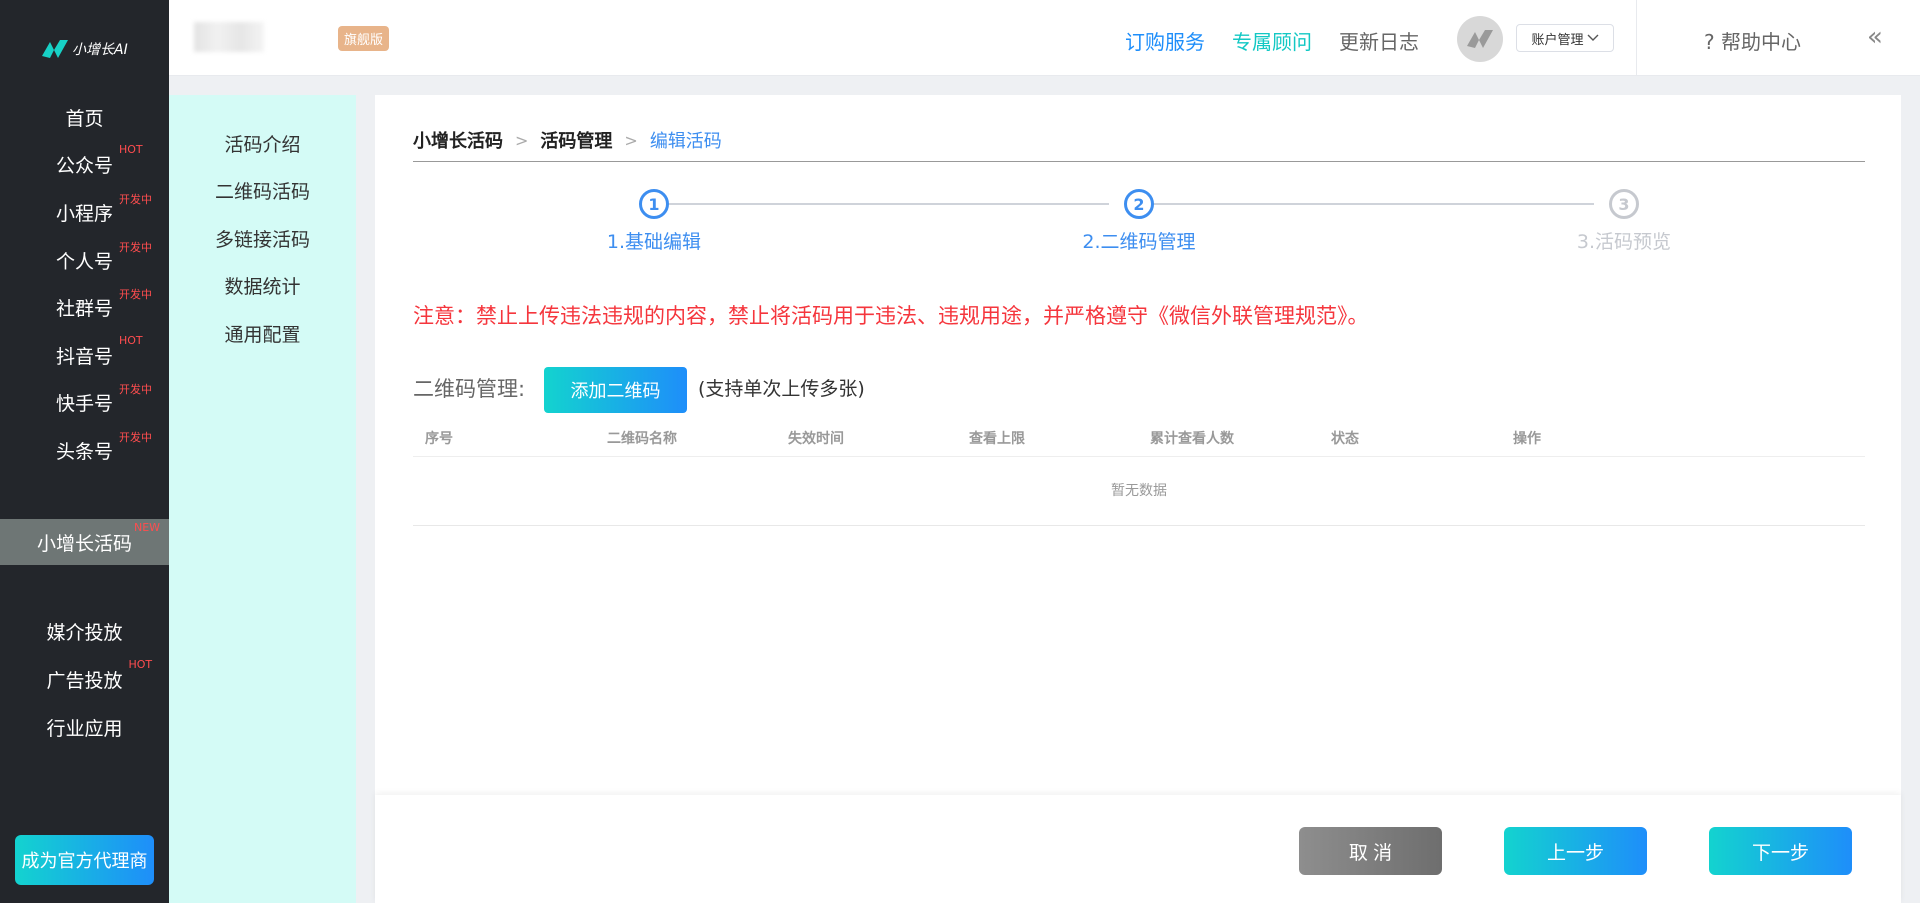  I want to click on help-center-link: ? 帮助中心, so click(1752, 40).